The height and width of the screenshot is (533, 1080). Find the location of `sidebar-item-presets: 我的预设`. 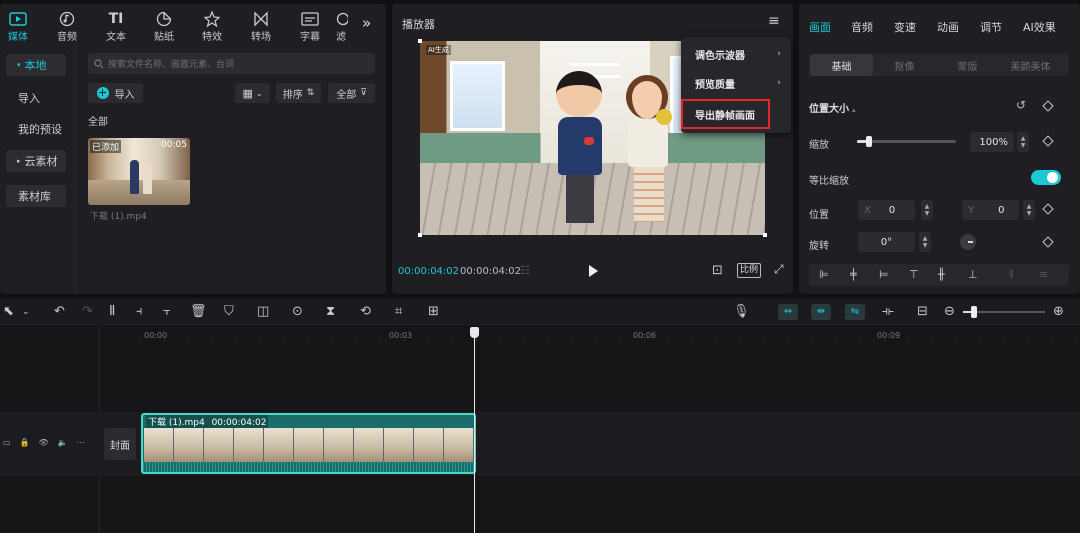

sidebar-item-presets: 我的预设 is located at coordinates (36, 129).